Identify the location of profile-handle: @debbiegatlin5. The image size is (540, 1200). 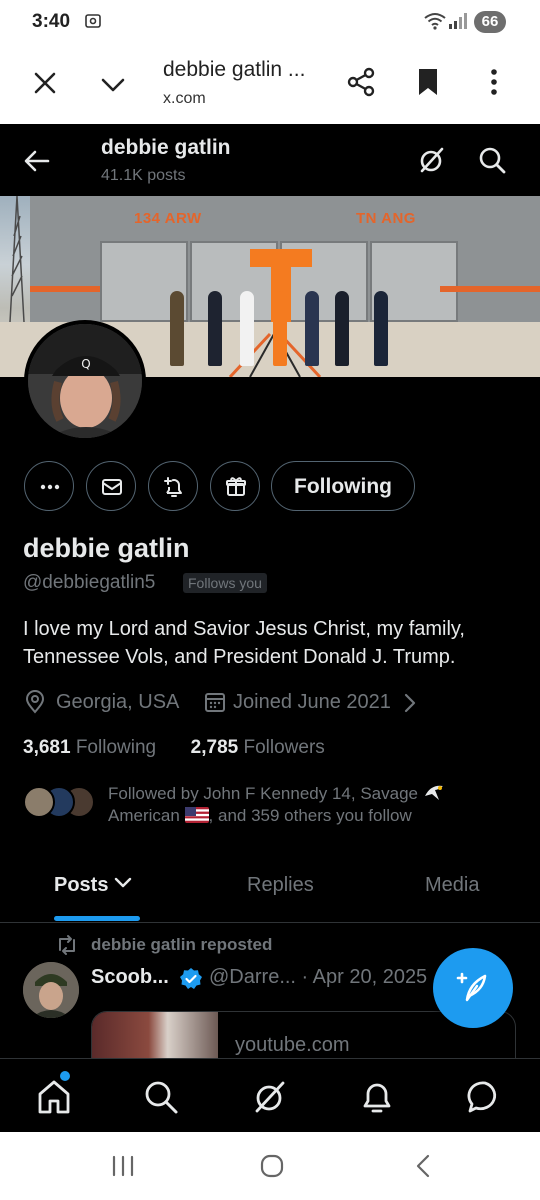
(89, 582).